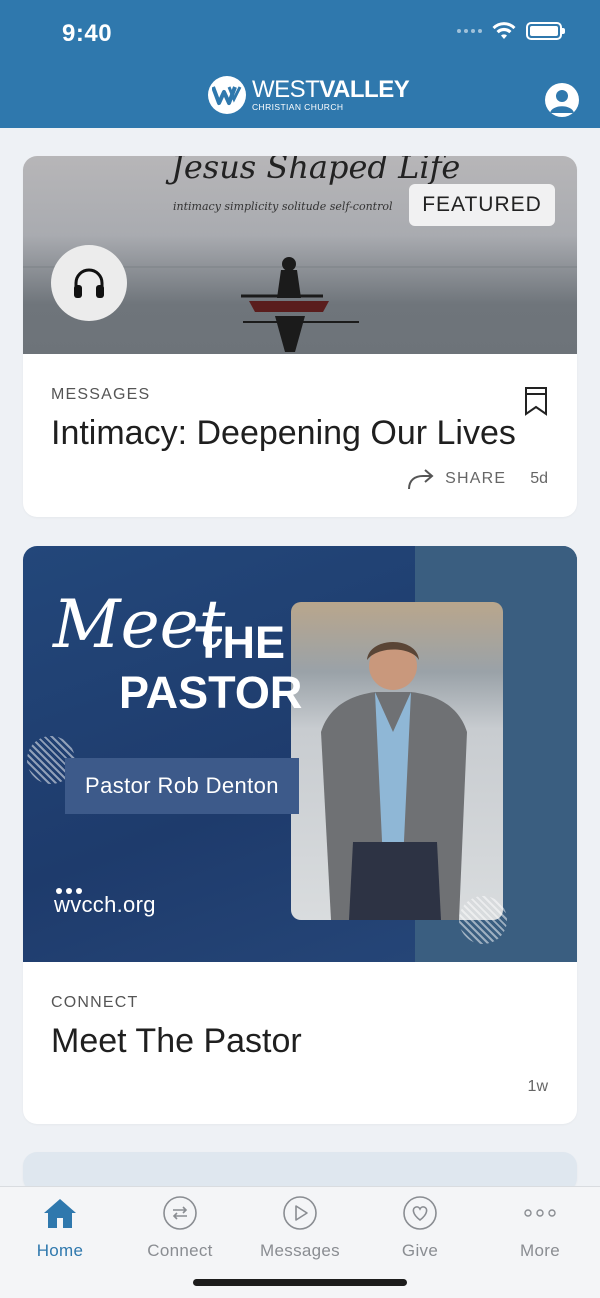 The image size is (600, 1298). Describe the element at coordinates (95, 1002) in the screenshot. I see `card-category: CONNECT` at that location.